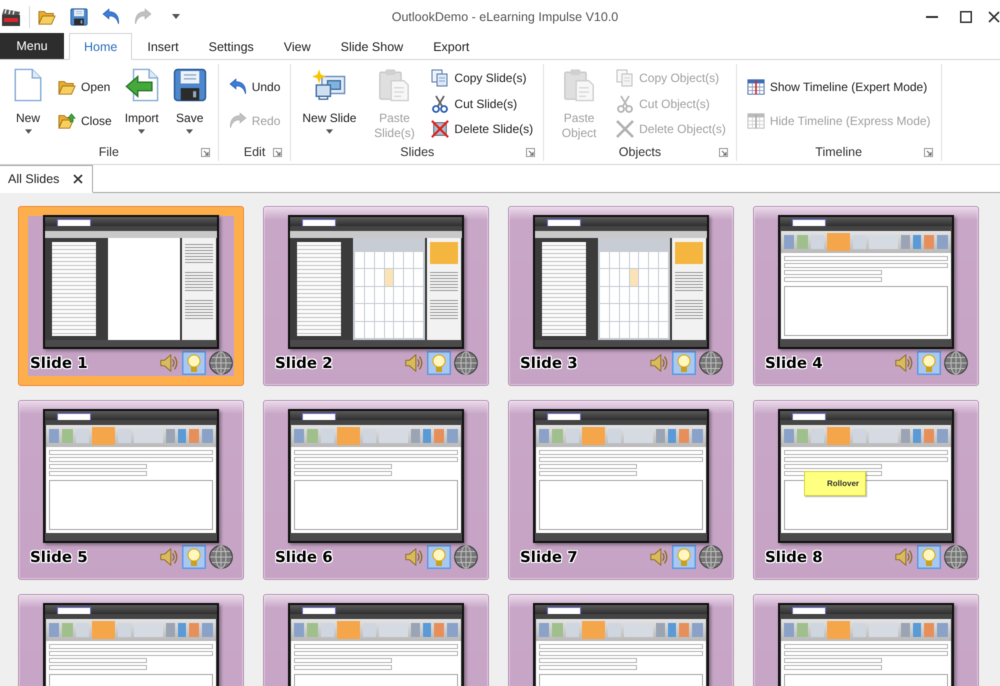  Describe the element at coordinates (794, 363) in the screenshot. I see `slide-label: Slide 4` at that location.